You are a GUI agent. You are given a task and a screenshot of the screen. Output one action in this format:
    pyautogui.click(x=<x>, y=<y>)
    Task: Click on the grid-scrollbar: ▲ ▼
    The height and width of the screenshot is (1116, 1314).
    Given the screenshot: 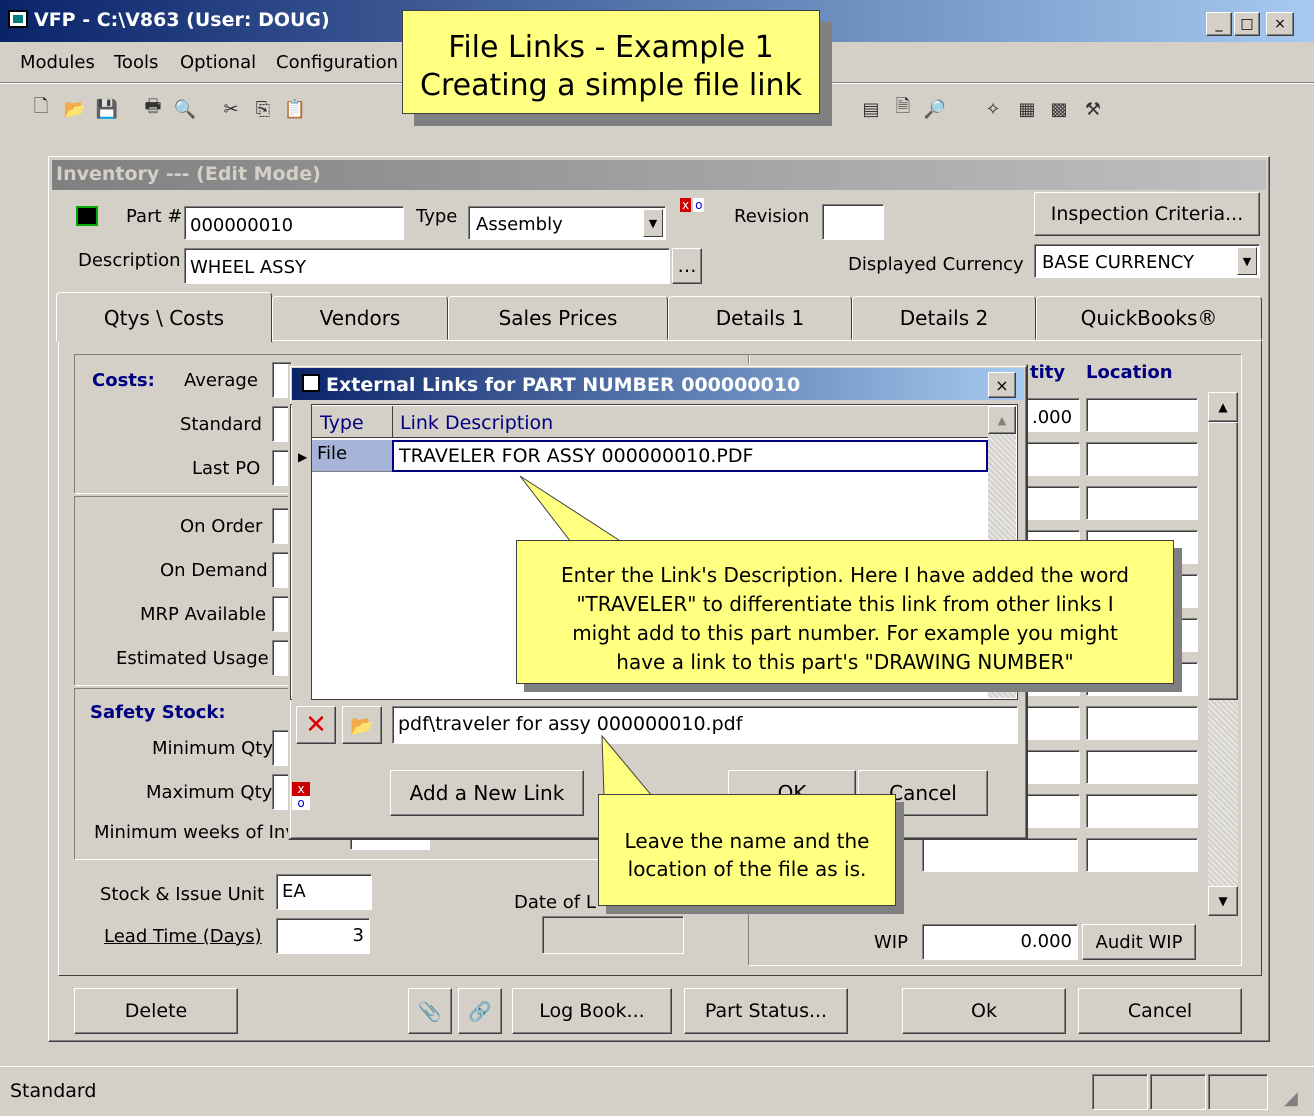 What is the action you would take?
    pyautogui.click(x=1223, y=654)
    